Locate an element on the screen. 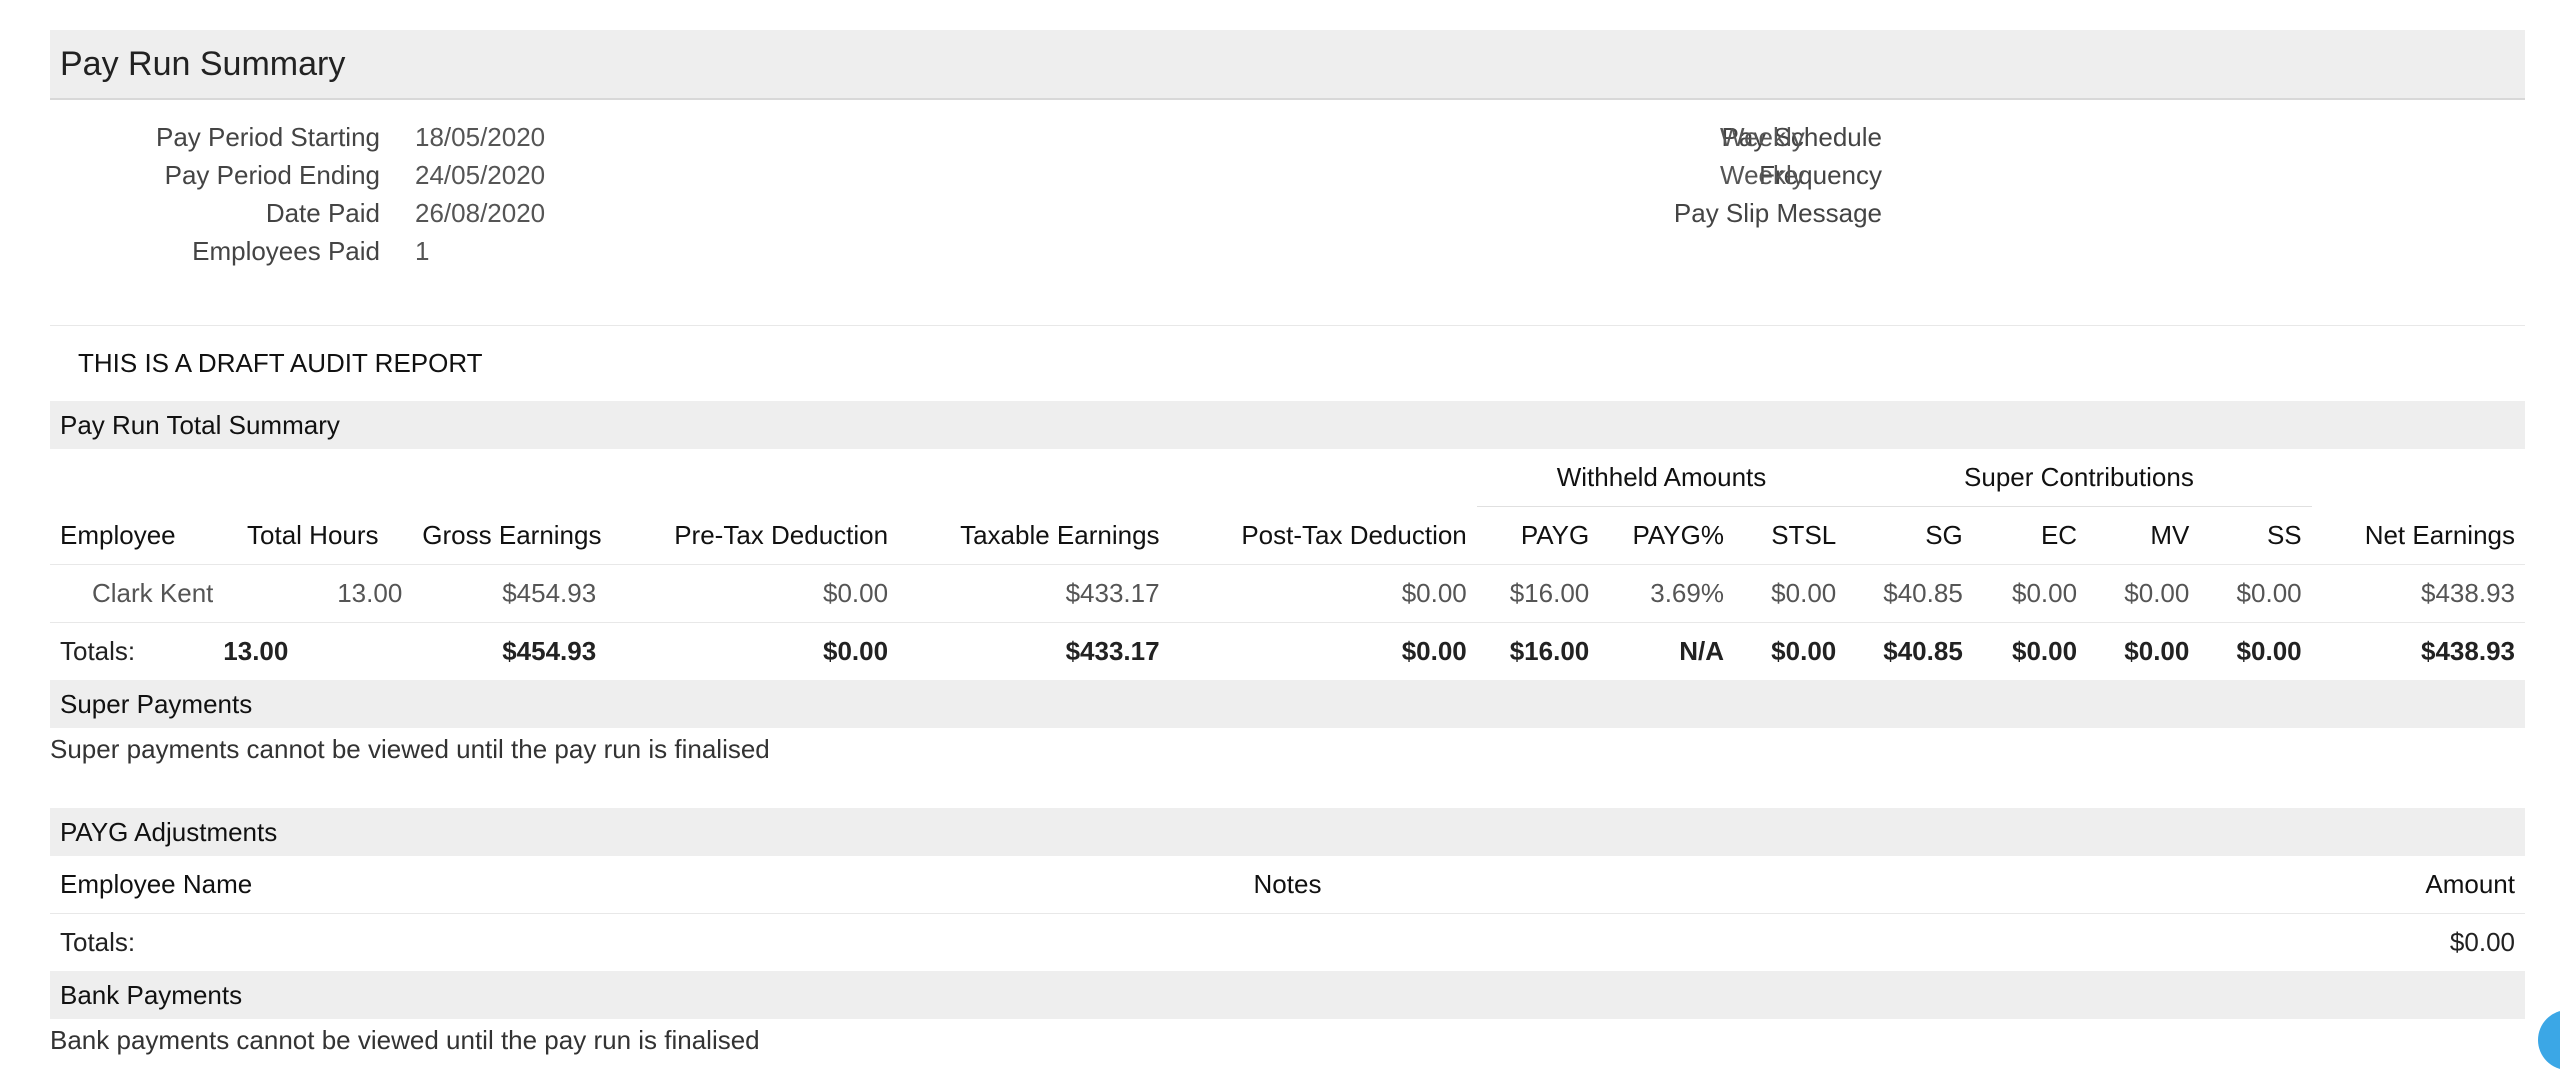 Image resolution: width=2560 pixels, height=1070 pixels. total-net-earnings: $438.93 is located at coordinates (2468, 651).